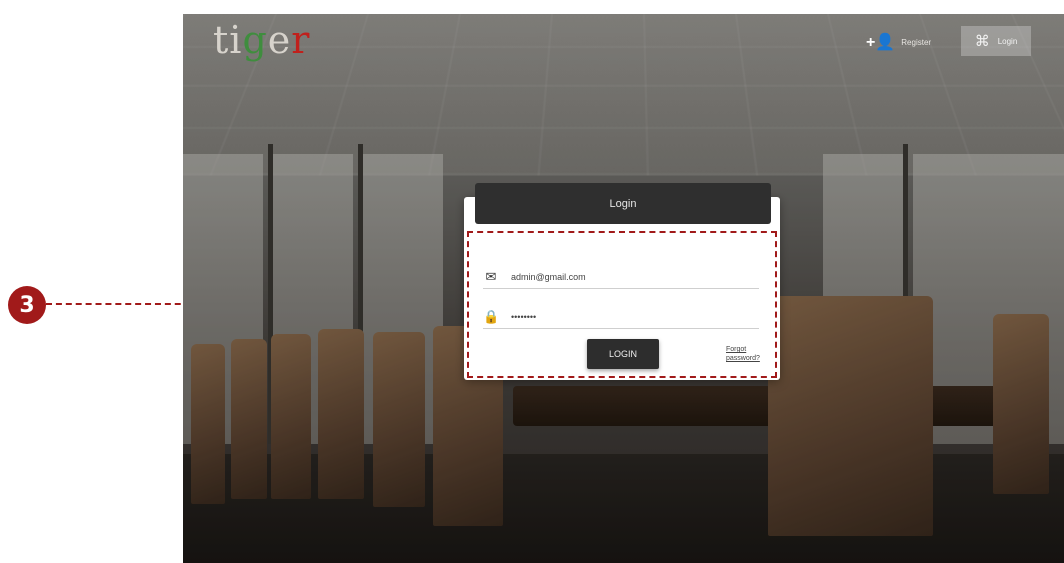 This screenshot has height=563, width=1064. What do you see at coordinates (898, 42) in the screenshot?
I see `register-nav-link: +👤 Register` at bounding box center [898, 42].